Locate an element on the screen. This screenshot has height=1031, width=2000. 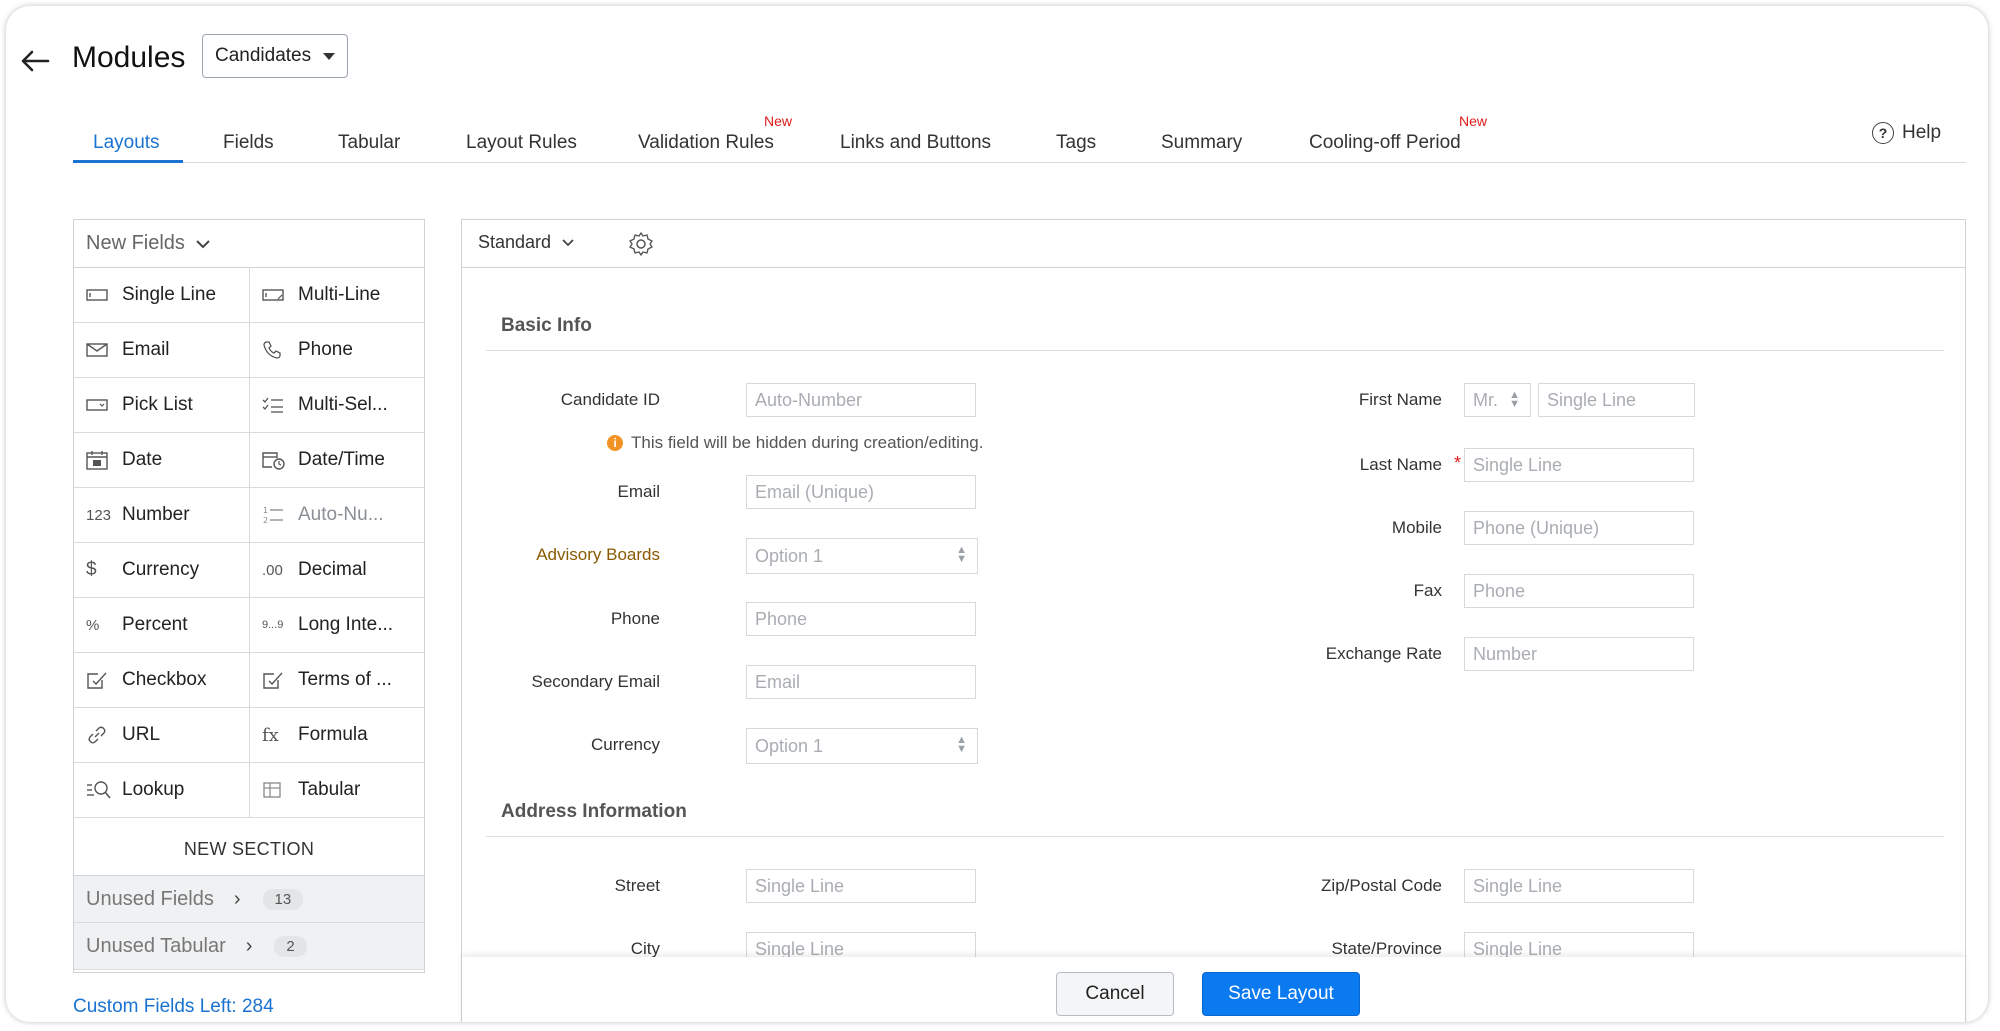
tab-tags: Tags is located at coordinates (1076, 143).